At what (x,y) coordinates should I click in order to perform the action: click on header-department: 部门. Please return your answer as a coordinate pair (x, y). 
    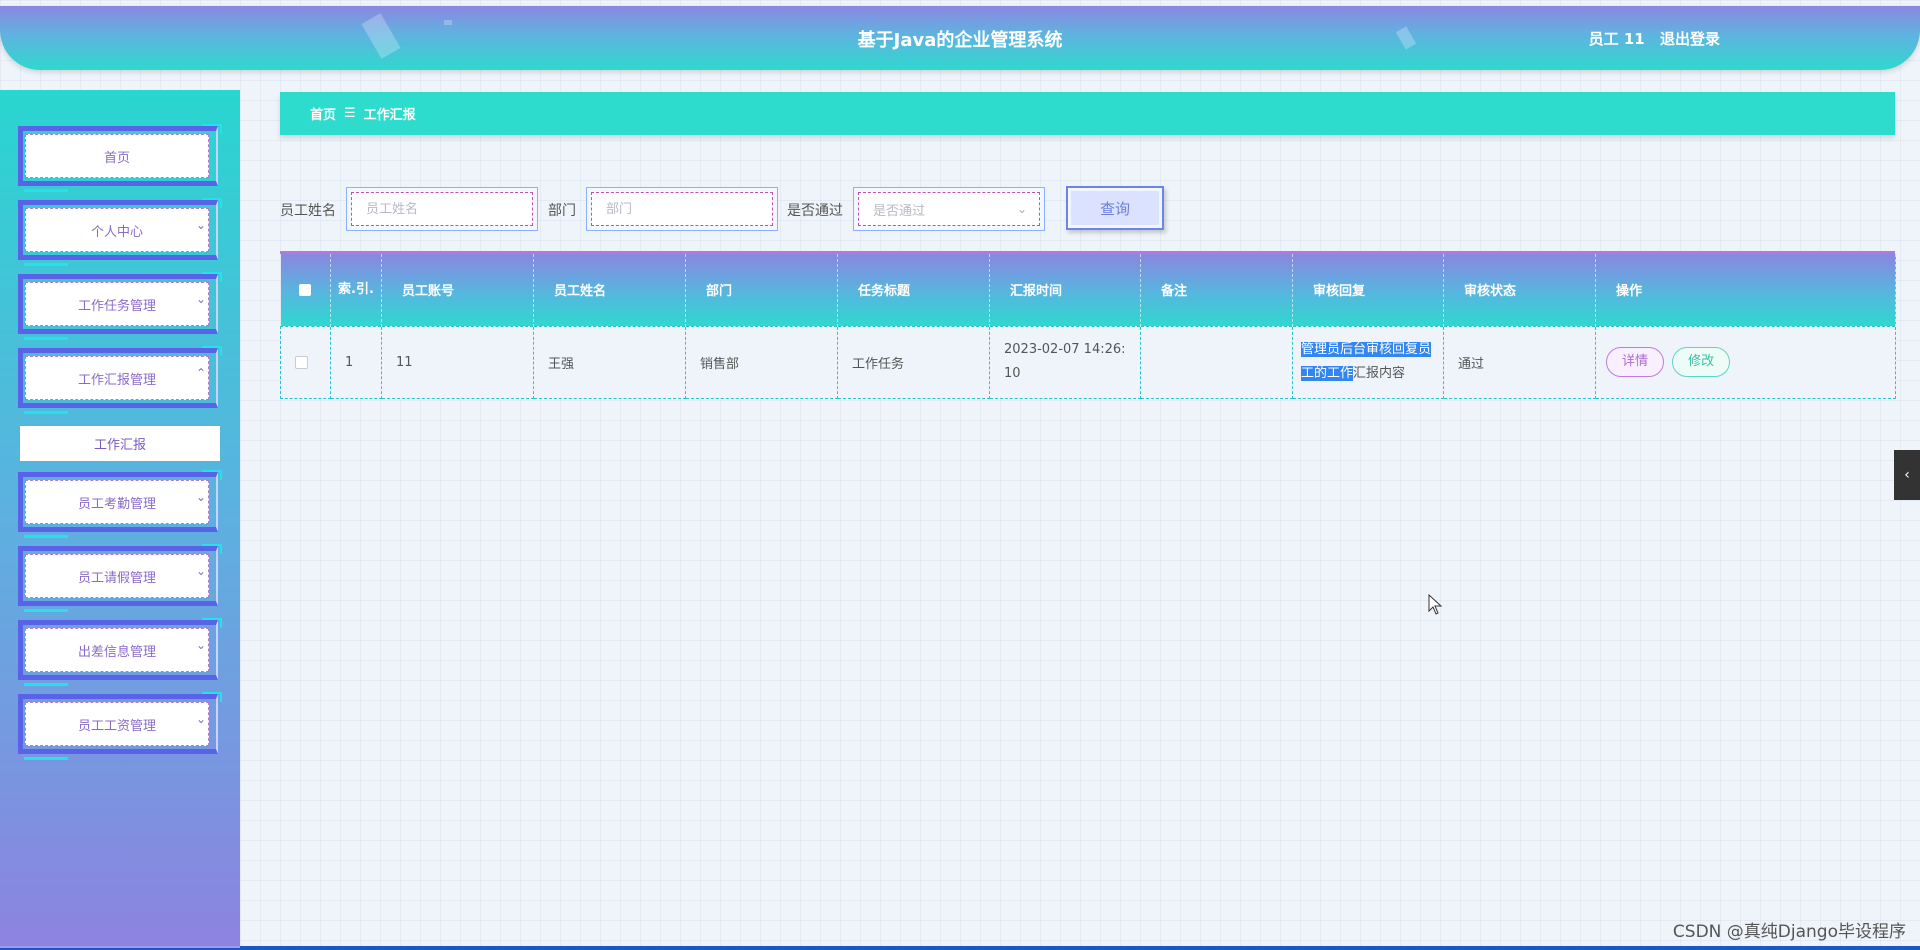
    Looking at the image, I should click on (761, 290).